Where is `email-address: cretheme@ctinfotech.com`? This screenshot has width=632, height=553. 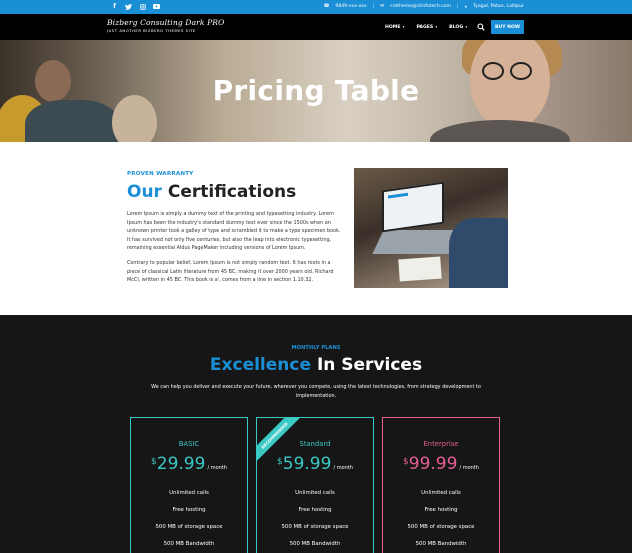 email-address: cretheme@ctinfotech.com is located at coordinates (420, 7).